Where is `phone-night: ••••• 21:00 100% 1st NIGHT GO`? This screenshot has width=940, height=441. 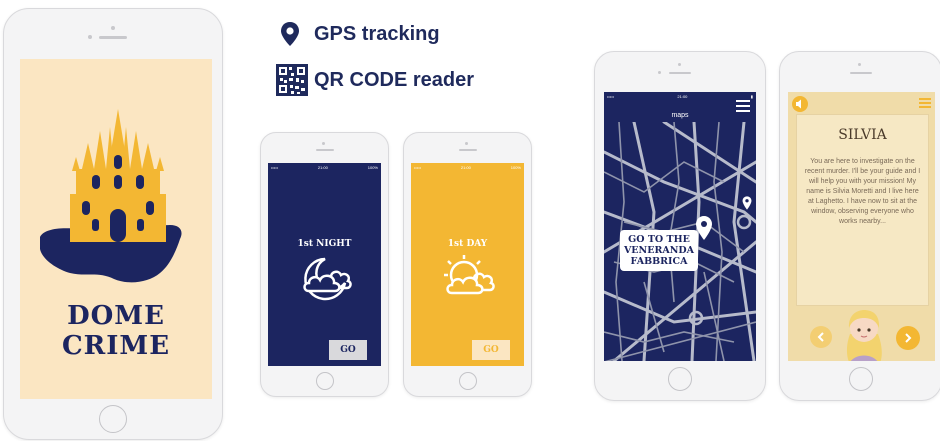
phone-night: ••••• 21:00 100% 1st NIGHT GO is located at coordinates (324, 264).